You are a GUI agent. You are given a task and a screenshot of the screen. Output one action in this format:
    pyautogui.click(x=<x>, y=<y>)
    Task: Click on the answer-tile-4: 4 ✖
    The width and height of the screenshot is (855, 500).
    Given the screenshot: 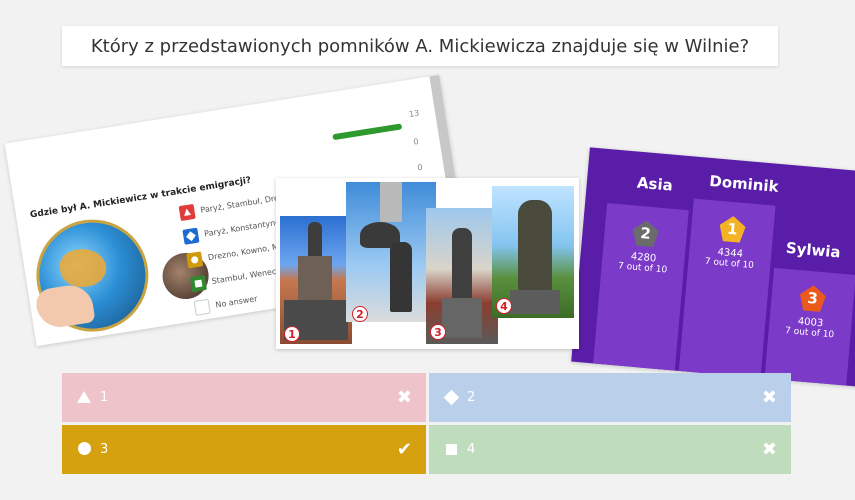 What is the action you would take?
    pyautogui.click(x=610, y=449)
    